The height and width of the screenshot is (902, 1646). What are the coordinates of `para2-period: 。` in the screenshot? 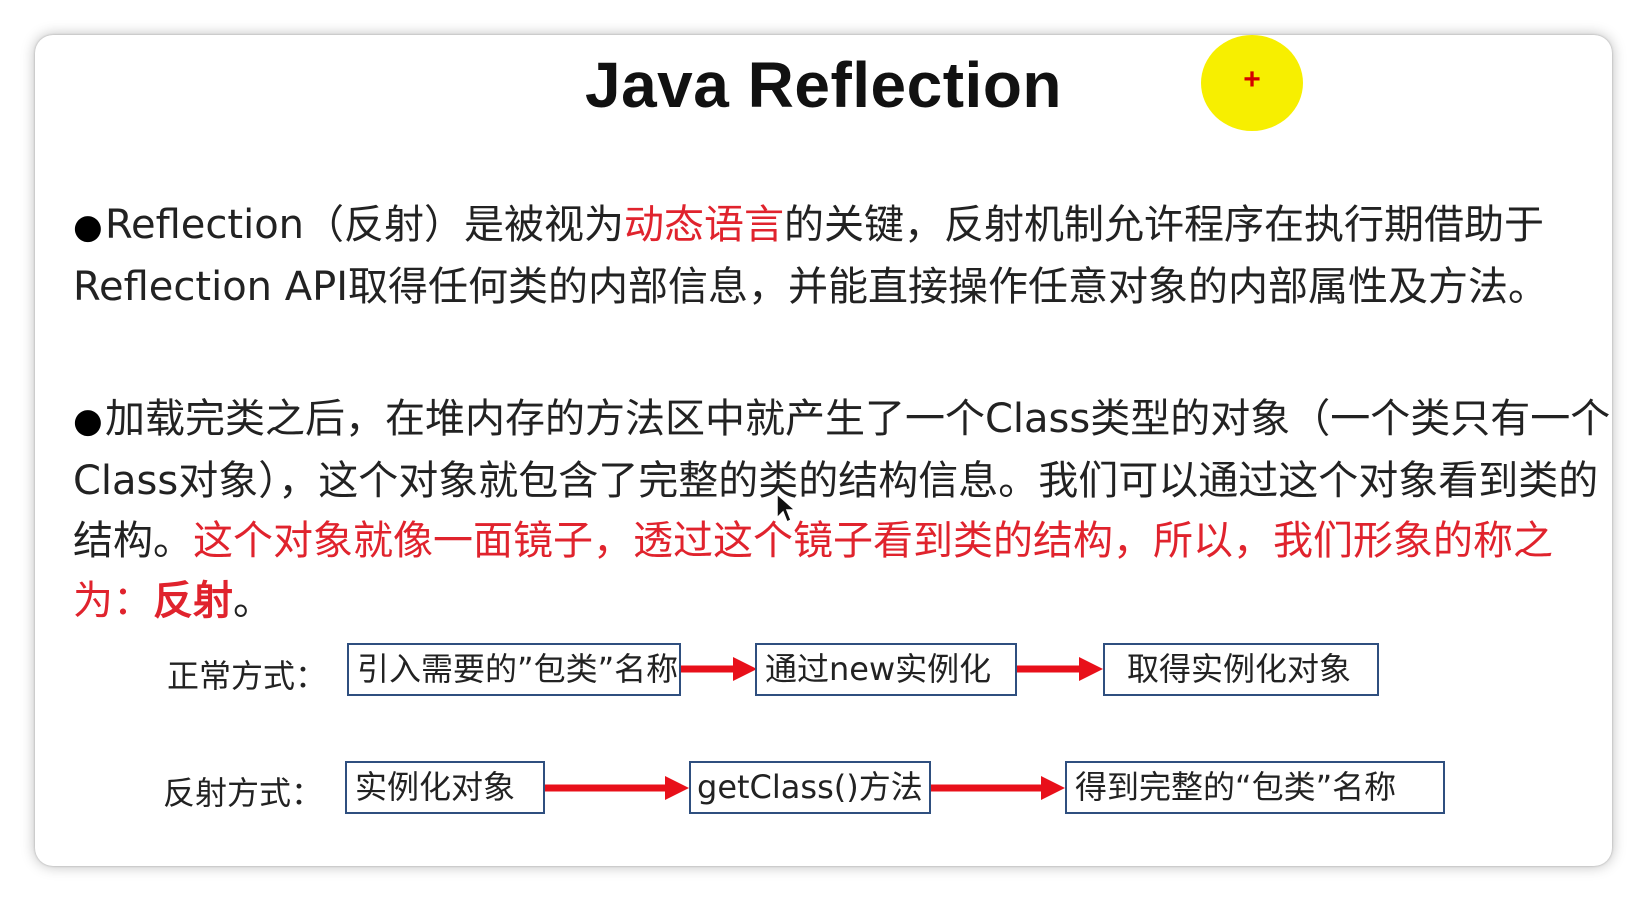 It's located at (253, 601).